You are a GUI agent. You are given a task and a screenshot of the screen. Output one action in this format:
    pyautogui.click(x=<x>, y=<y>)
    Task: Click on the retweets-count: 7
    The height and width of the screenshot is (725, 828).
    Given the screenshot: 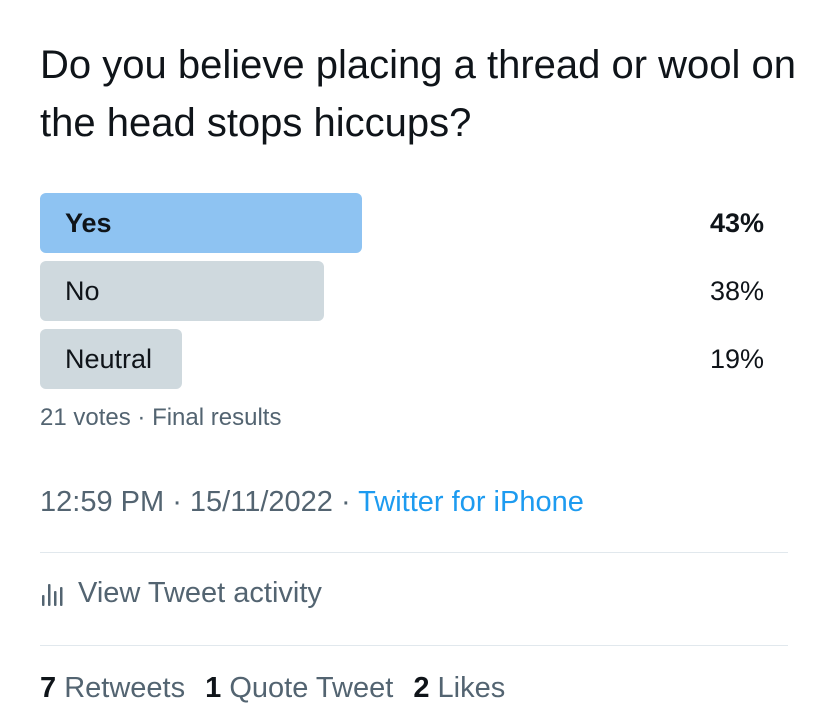 What is the action you would take?
    pyautogui.click(x=48, y=688)
    